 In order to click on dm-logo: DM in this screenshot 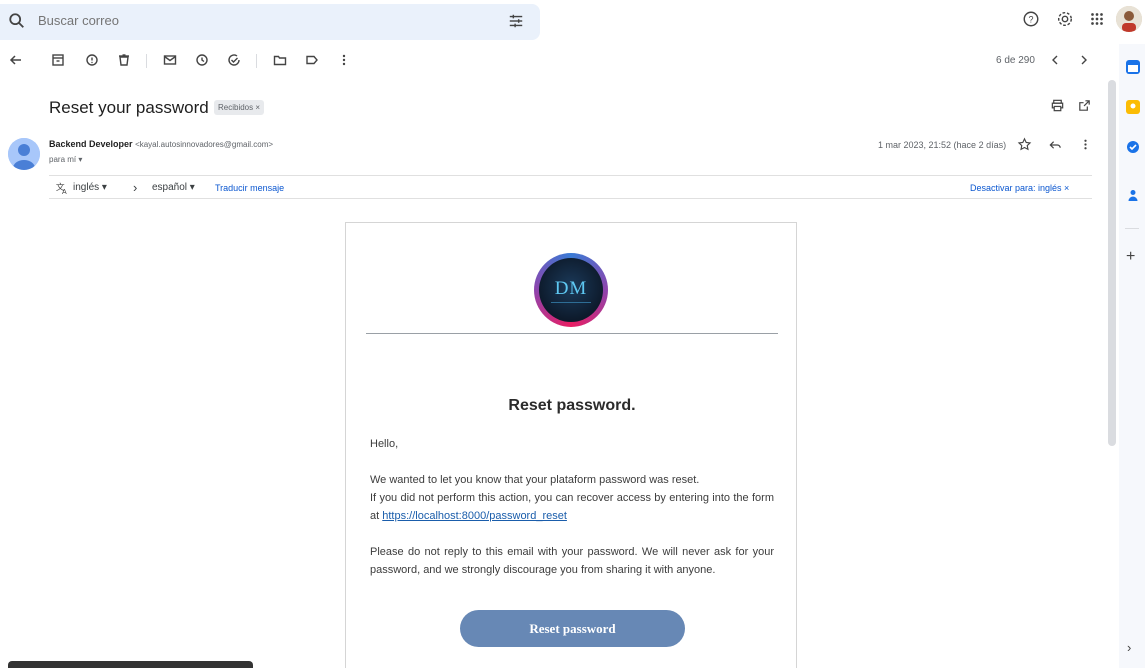, I will do `click(571, 290)`.